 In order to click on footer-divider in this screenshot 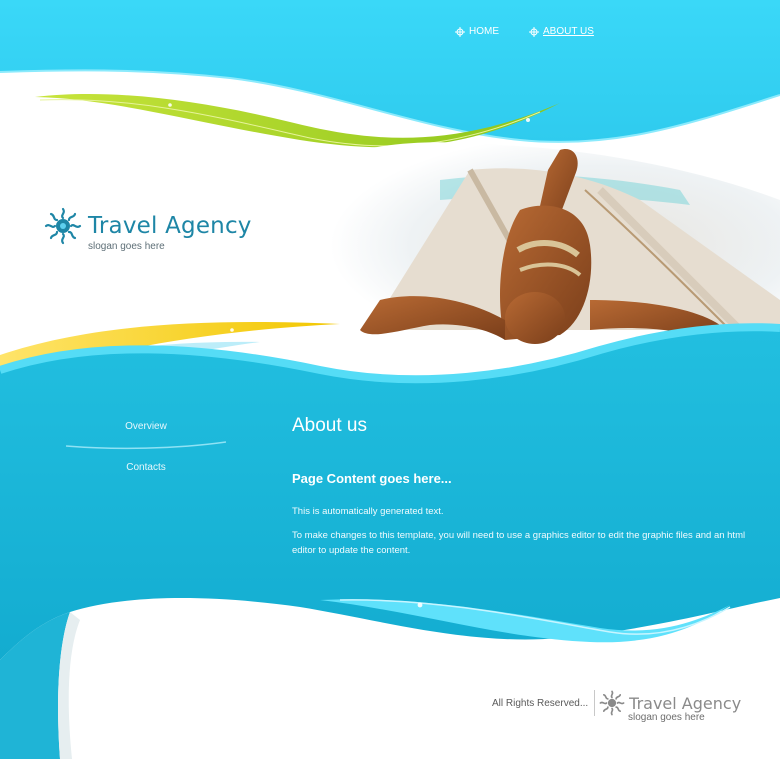, I will do `click(595, 703)`.